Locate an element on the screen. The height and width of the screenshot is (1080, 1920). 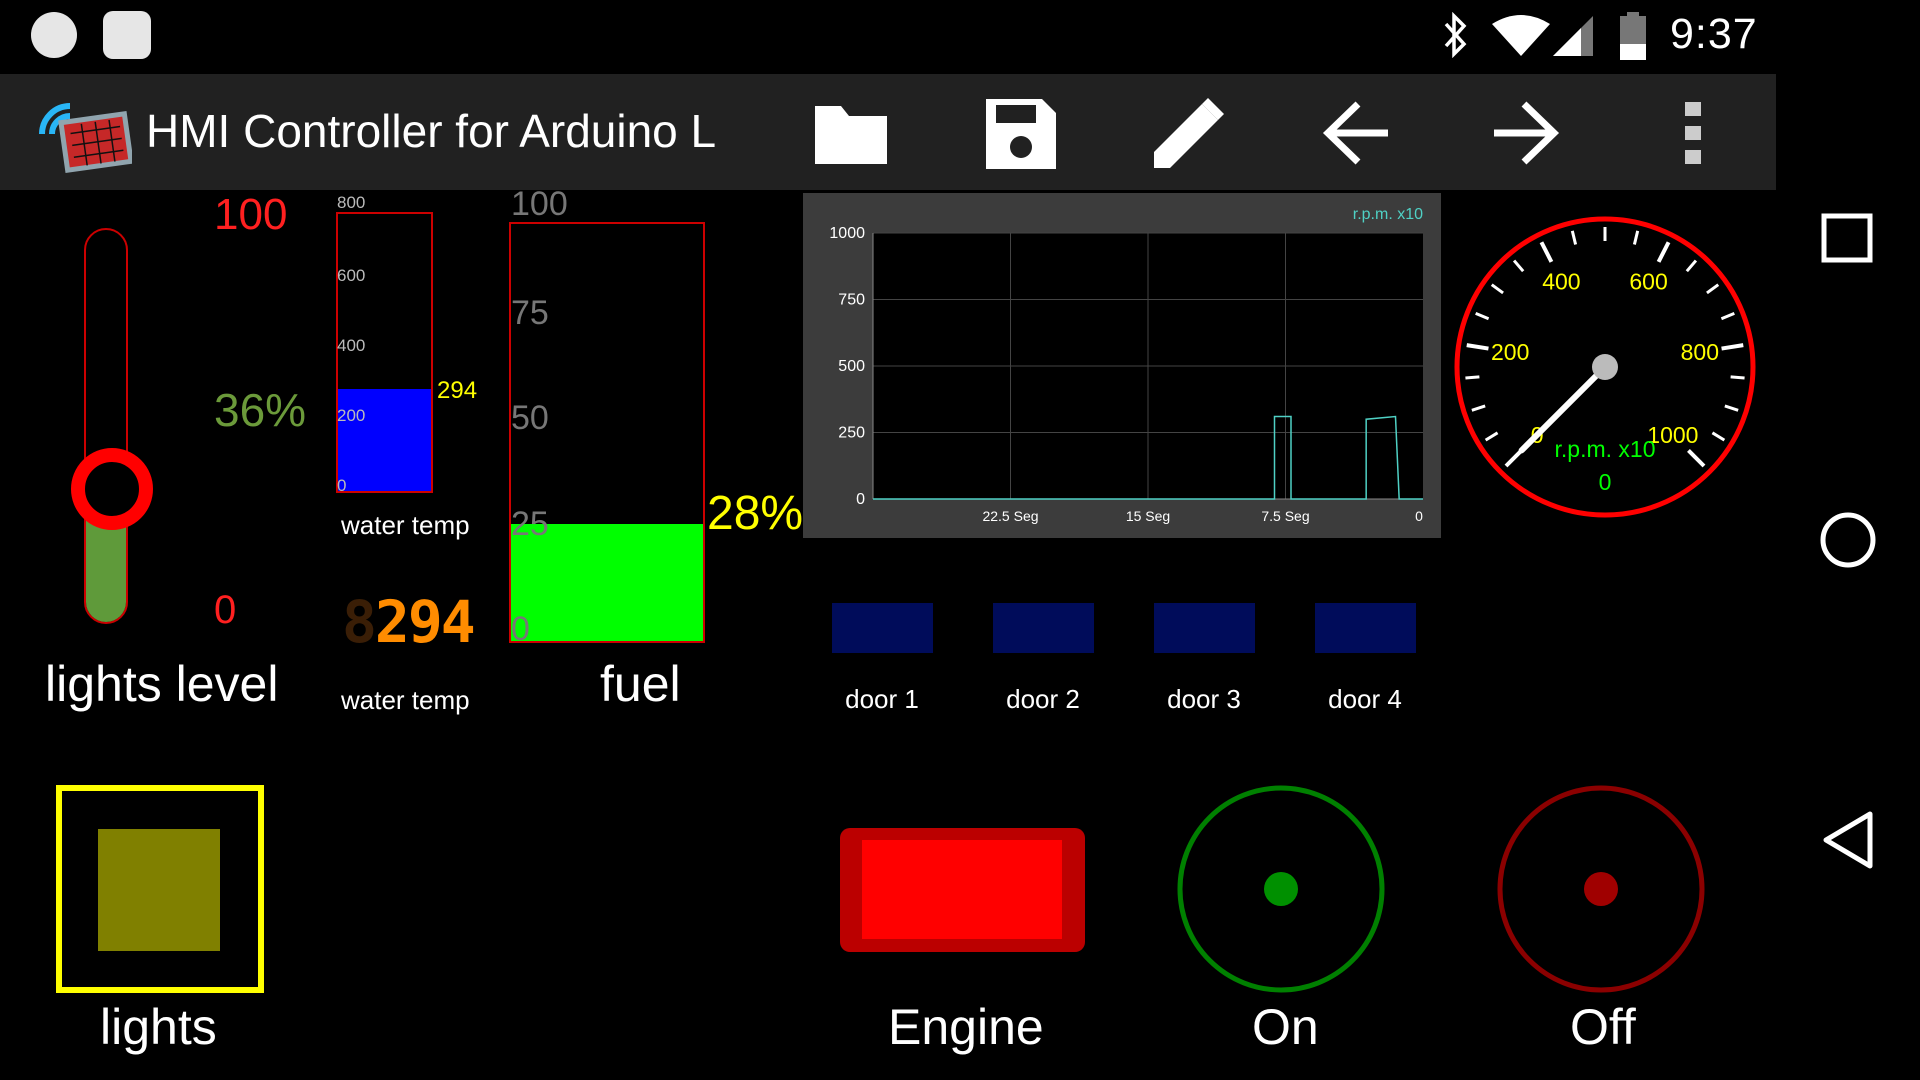
off-button is located at coordinates (1601, 889).